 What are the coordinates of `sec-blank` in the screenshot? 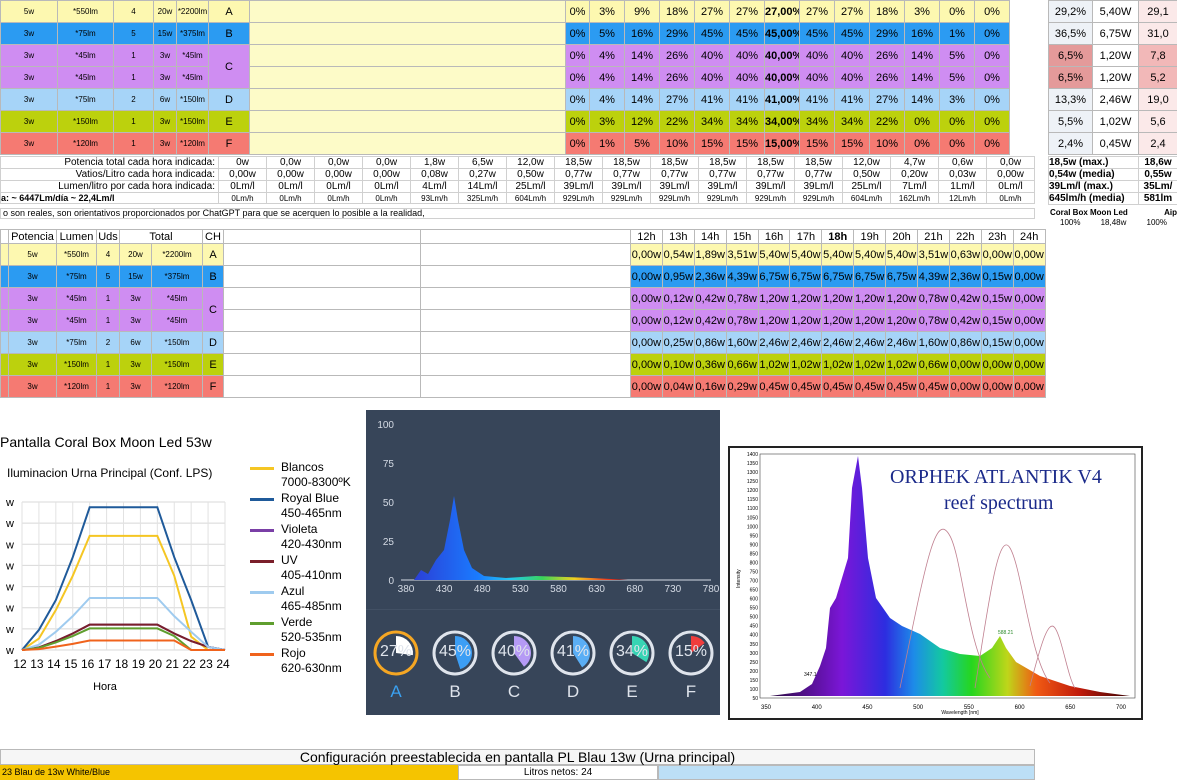 It's located at (322, 276).